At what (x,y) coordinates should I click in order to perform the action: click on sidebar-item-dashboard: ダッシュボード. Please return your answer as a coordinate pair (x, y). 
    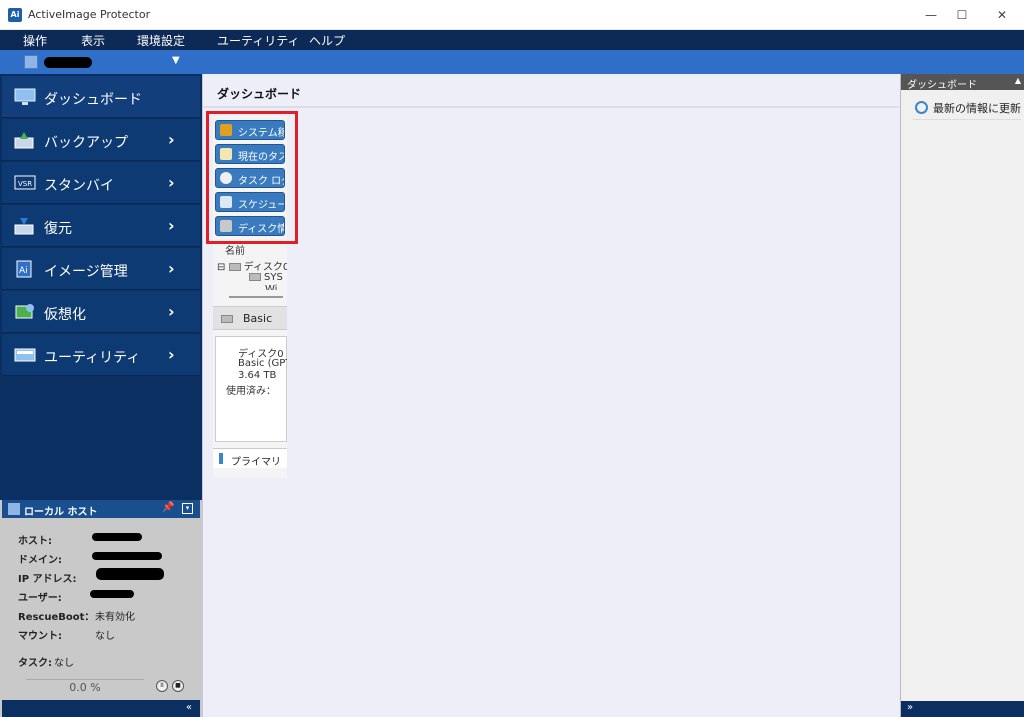
    Looking at the image, I should click on (101, 97).